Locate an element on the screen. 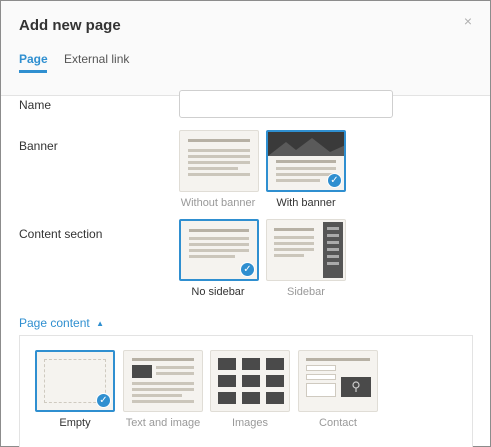  tab-page: Page is located at coordinates (33, 59).